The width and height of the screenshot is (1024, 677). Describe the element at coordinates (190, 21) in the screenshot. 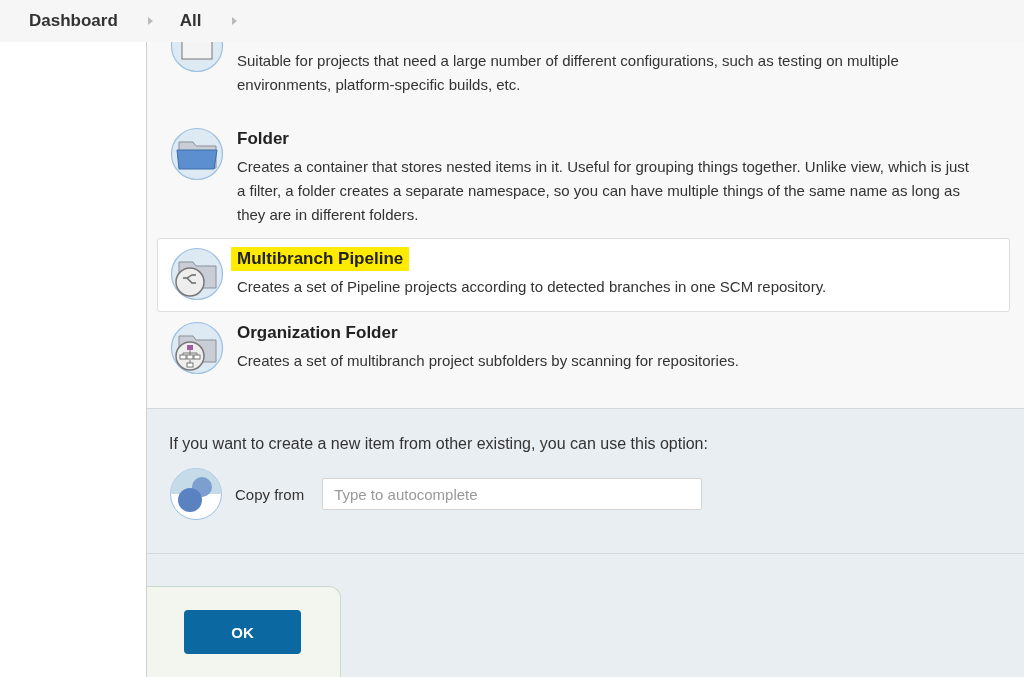

I see `breadcrumb-link: All` at that location.